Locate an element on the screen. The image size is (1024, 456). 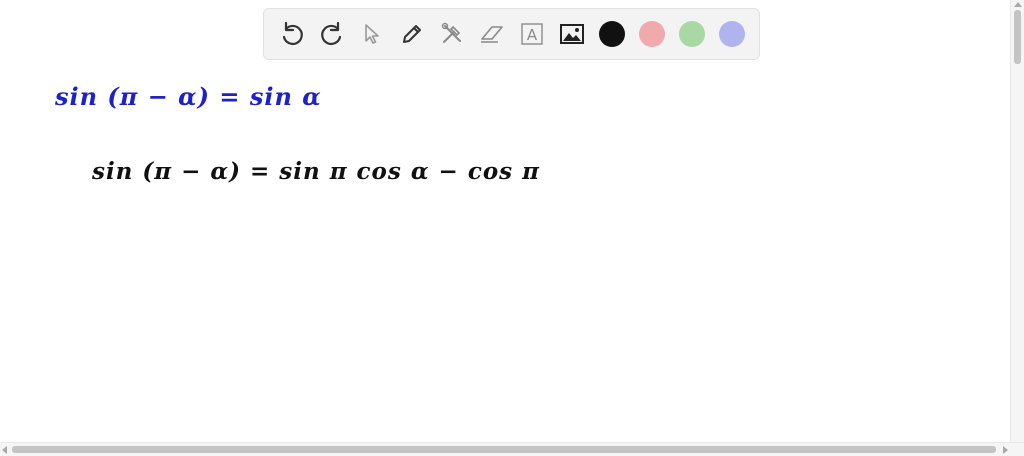
undo-button is located at coordinates (292, 34).